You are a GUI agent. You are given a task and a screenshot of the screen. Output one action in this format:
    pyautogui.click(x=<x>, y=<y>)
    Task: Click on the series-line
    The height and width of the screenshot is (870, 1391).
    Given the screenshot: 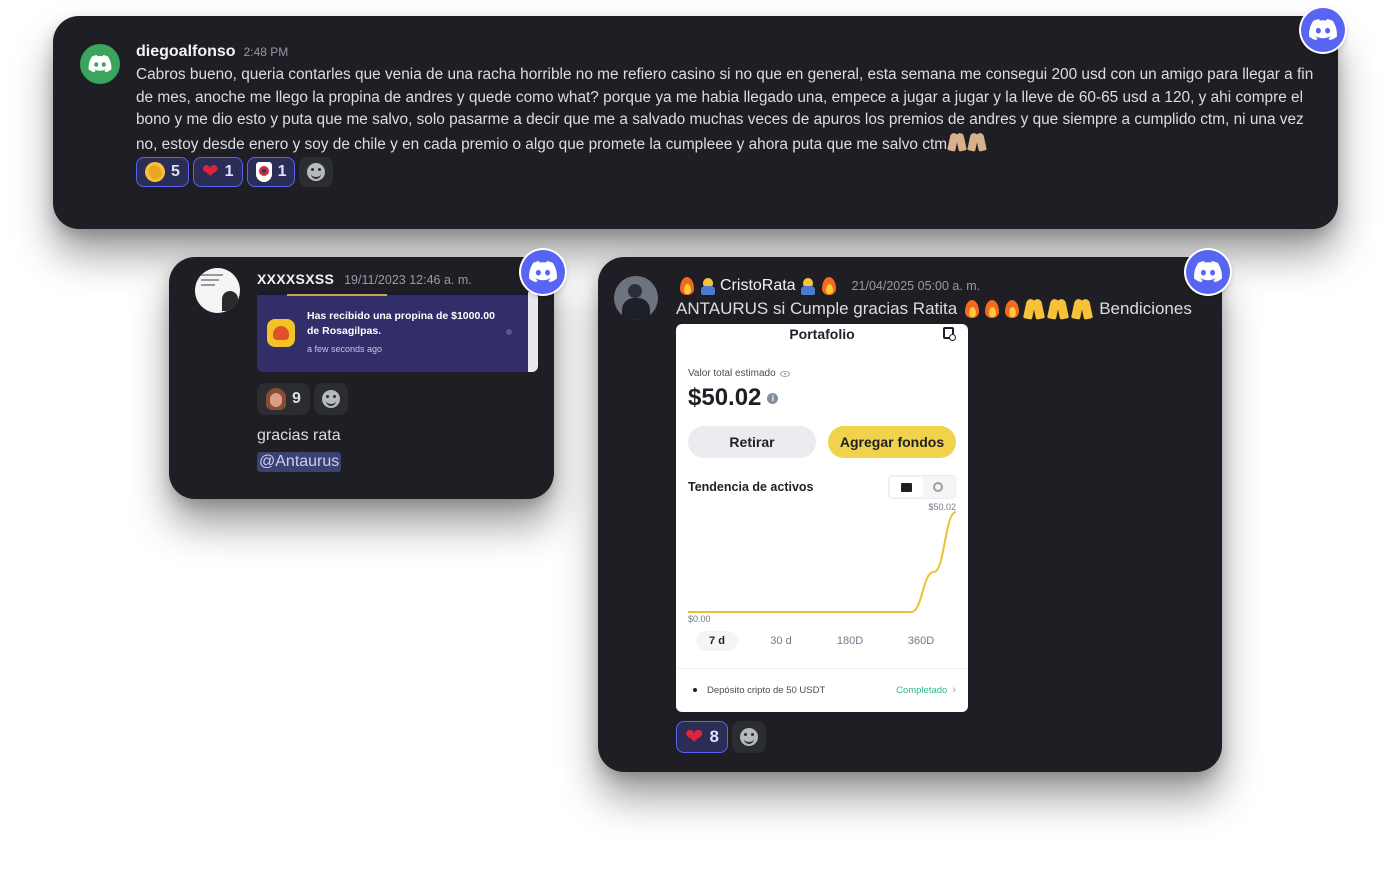 What is the action you would take?
    pyautogui.click(x=822, y=562)
    